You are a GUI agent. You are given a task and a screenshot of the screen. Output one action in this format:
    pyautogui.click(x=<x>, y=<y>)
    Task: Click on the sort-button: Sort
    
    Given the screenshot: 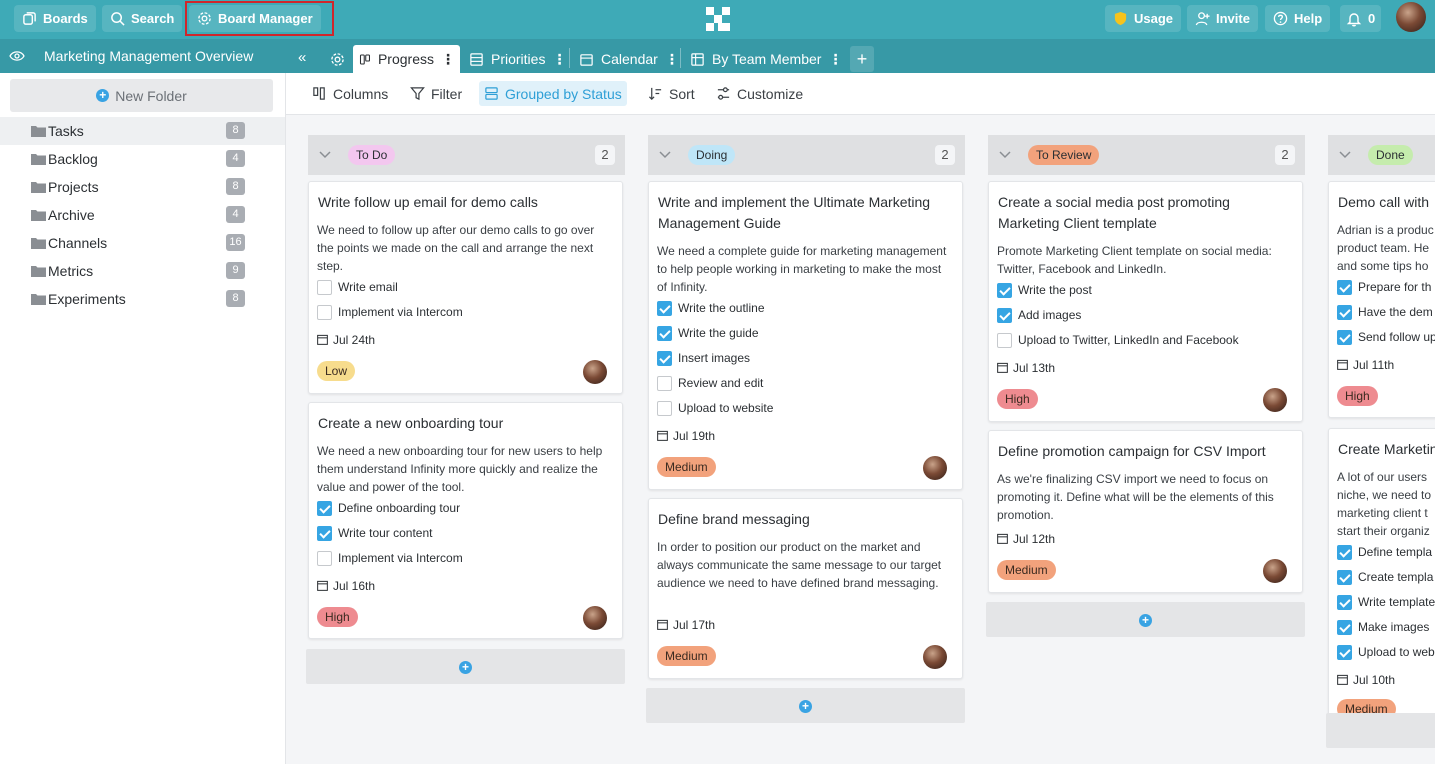 What is the action you would take?
    pyautogui.click(x=671, y=93)
    